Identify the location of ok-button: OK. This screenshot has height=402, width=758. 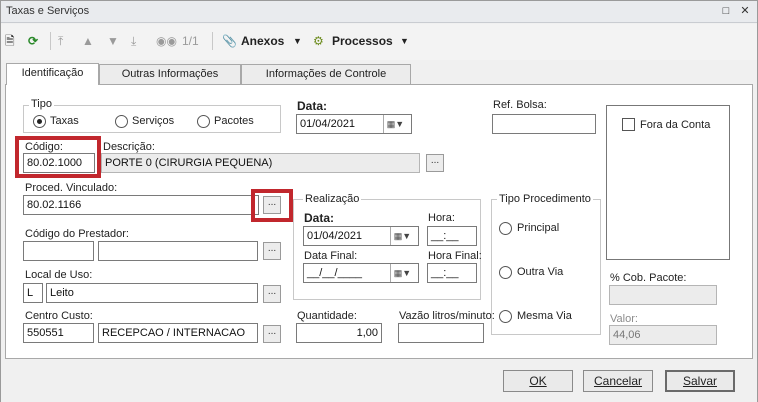
(538, 381).